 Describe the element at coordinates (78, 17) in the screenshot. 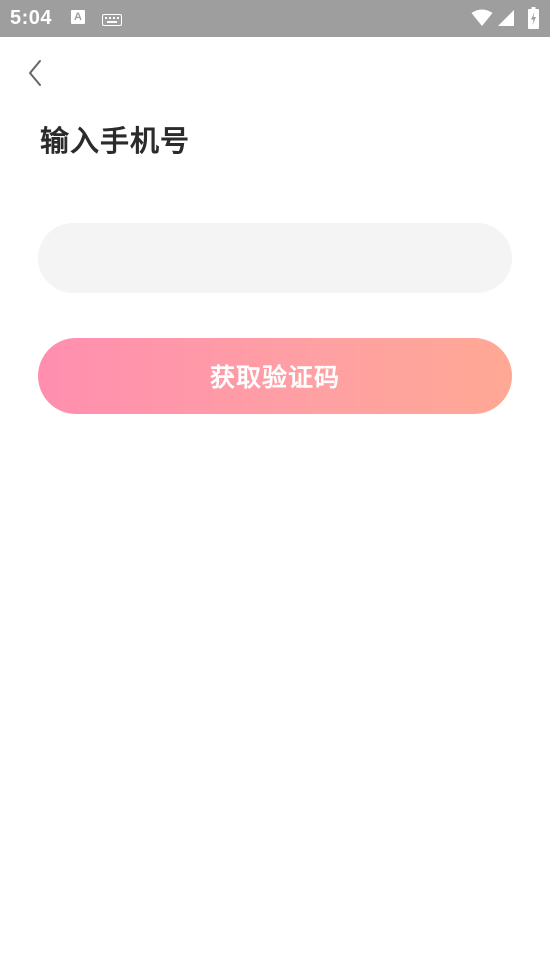

I see `text-notification-icon: A` at that location.